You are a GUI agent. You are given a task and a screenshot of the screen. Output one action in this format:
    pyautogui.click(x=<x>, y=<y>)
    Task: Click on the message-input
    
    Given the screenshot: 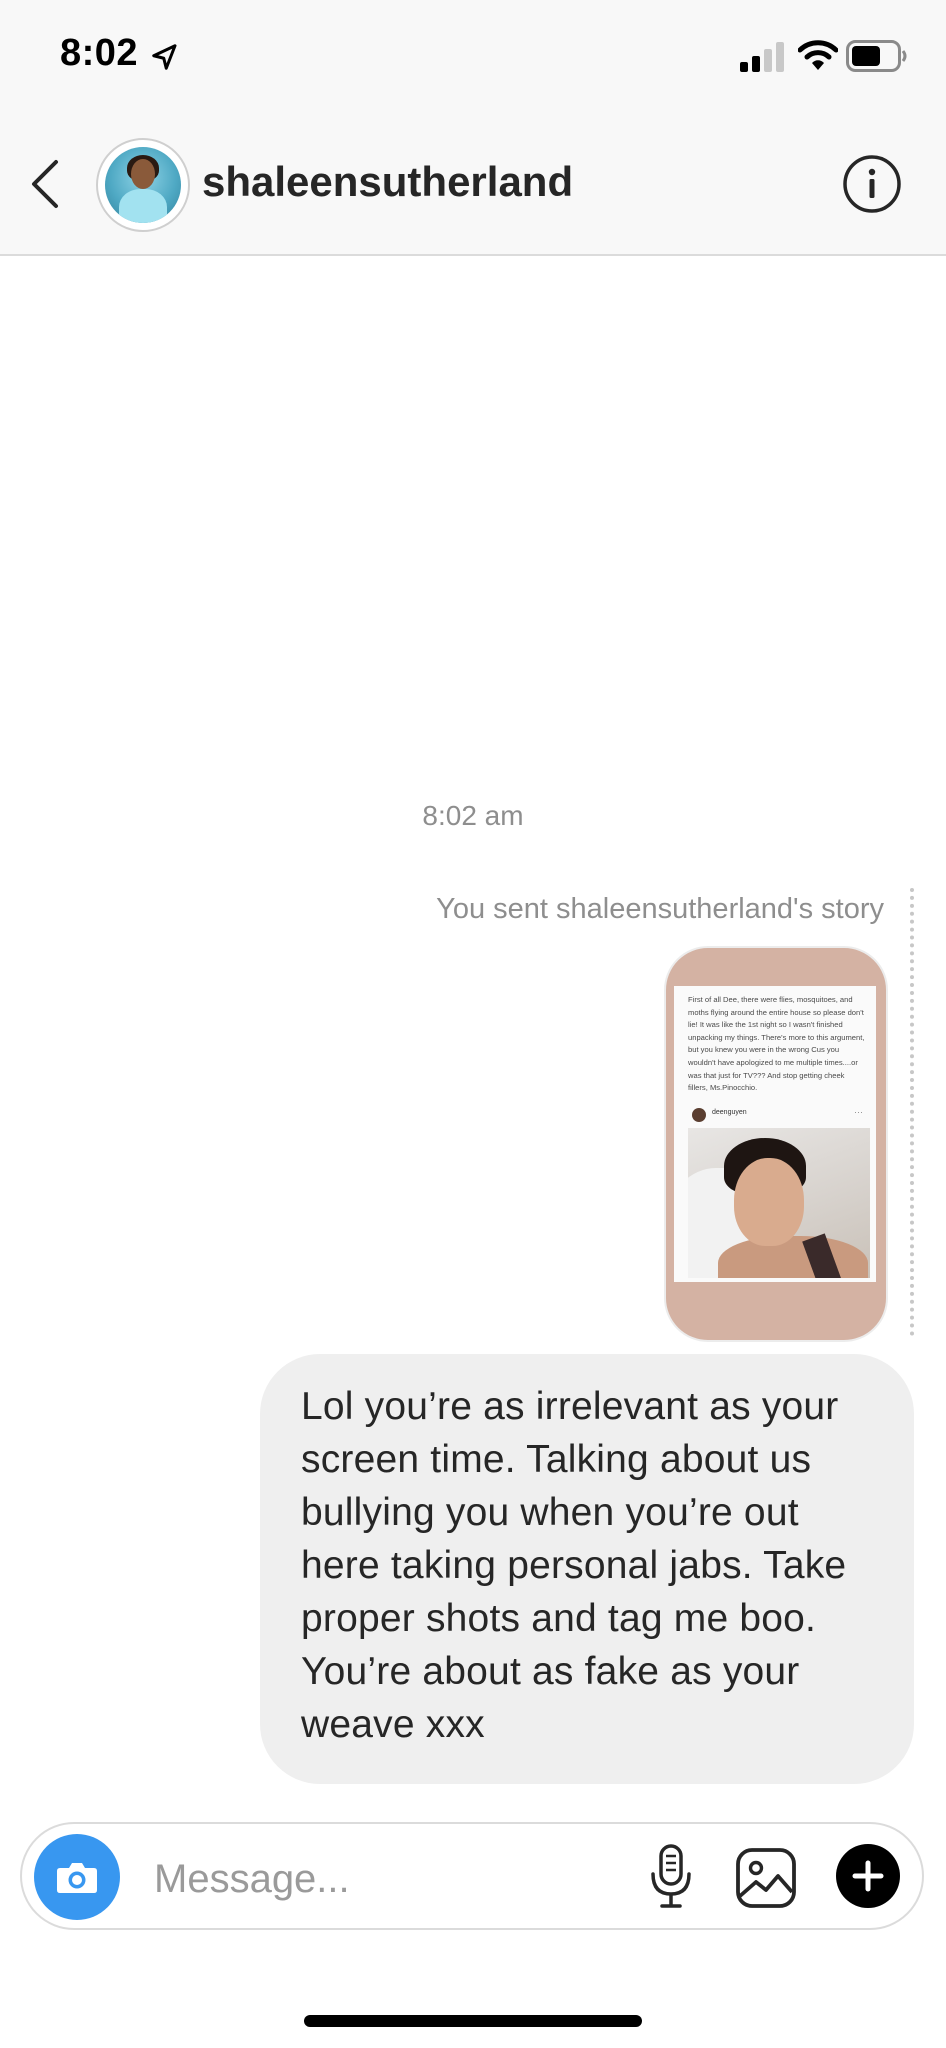 What is the action you would take?
    pyautogui.click(x=394, y=1879)
    